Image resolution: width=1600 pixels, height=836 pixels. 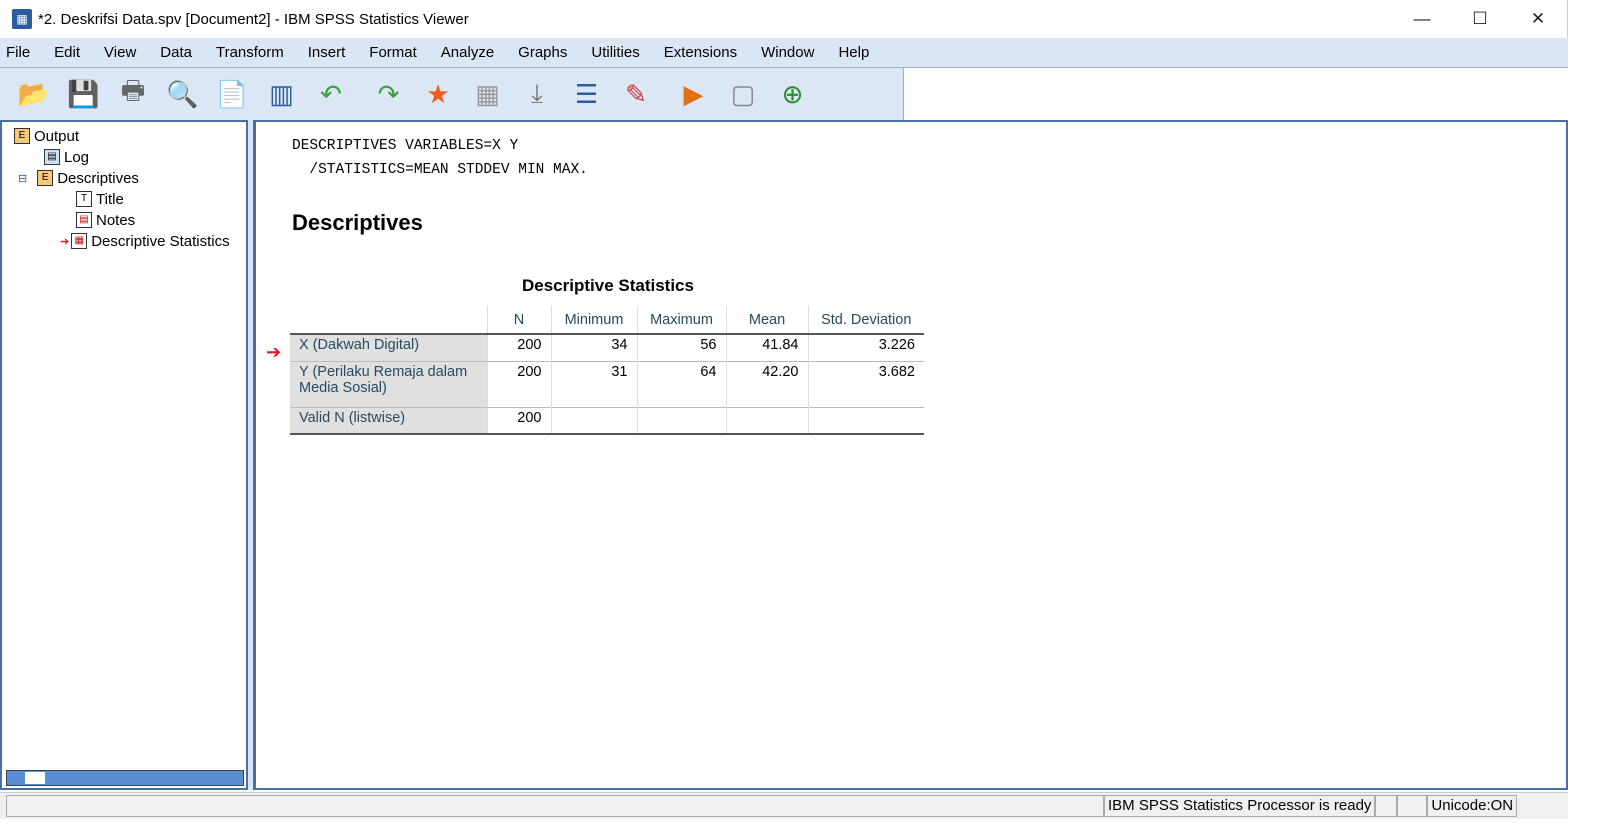 I want to click on log-icon: ▤, so click(x=52, y=157).